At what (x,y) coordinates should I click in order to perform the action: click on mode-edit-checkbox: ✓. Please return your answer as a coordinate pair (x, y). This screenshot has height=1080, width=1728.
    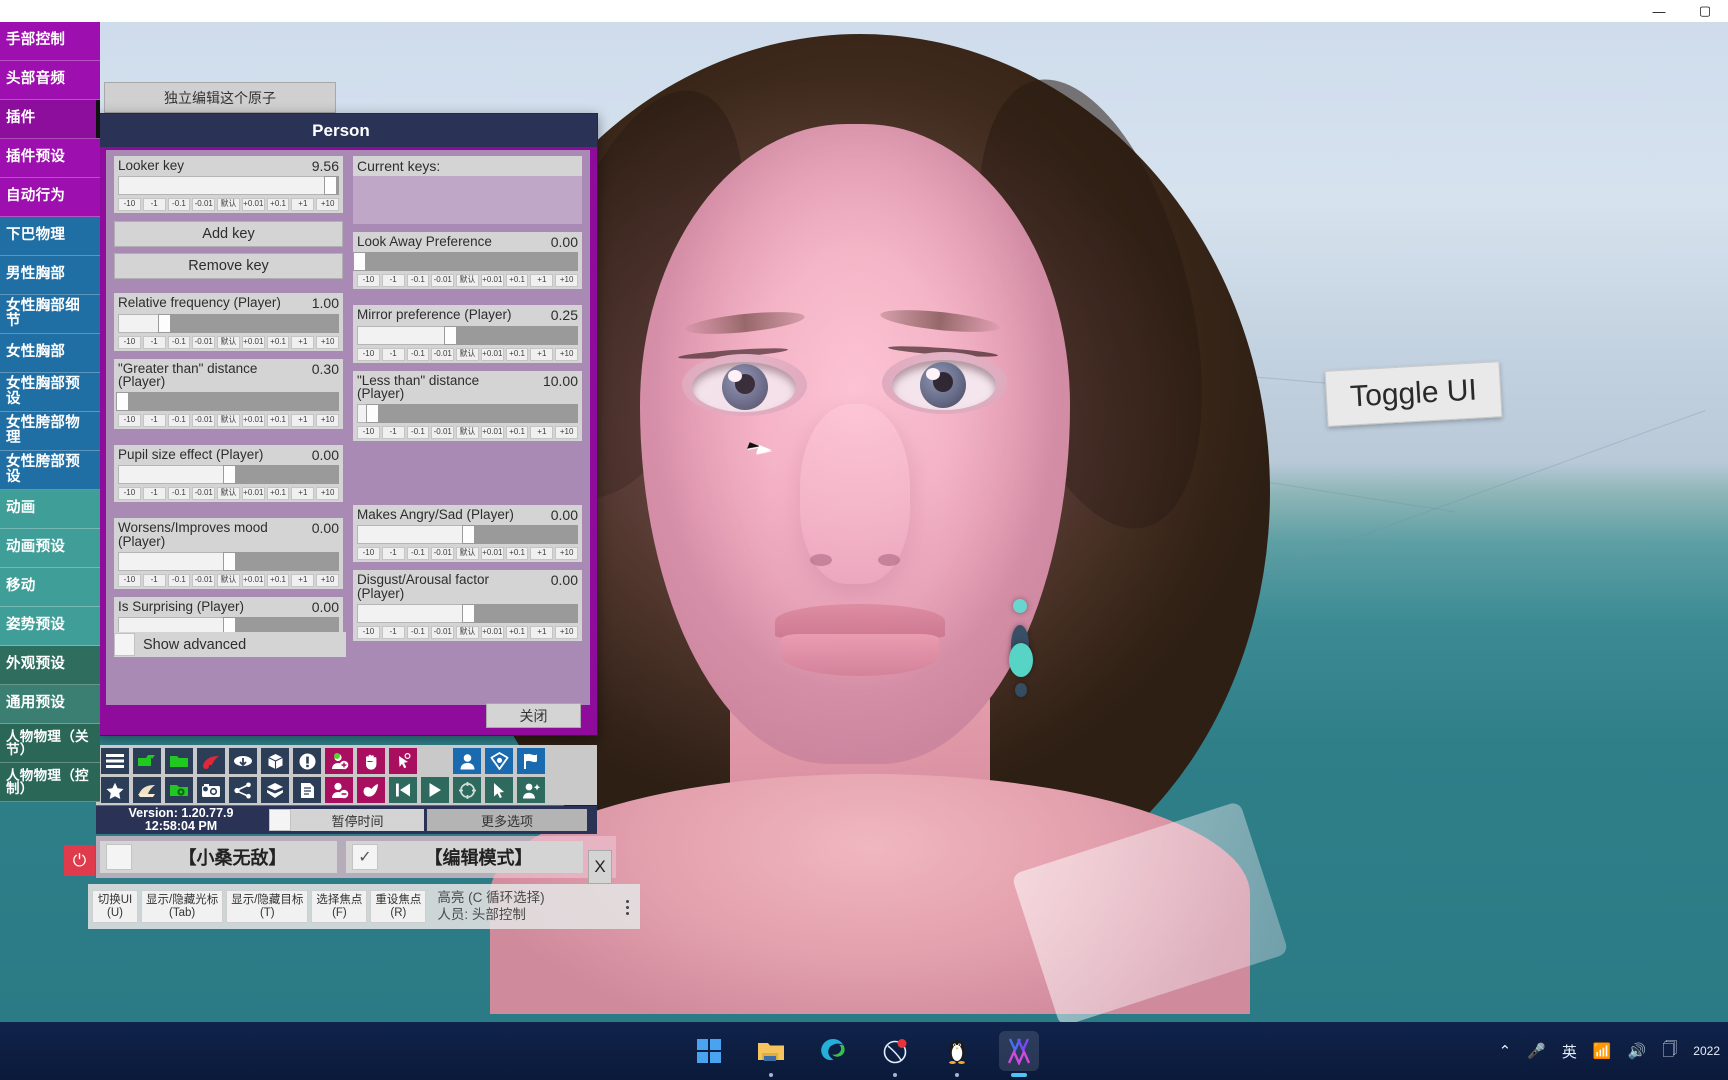
    Looking at the image, I should click on (365, 857).